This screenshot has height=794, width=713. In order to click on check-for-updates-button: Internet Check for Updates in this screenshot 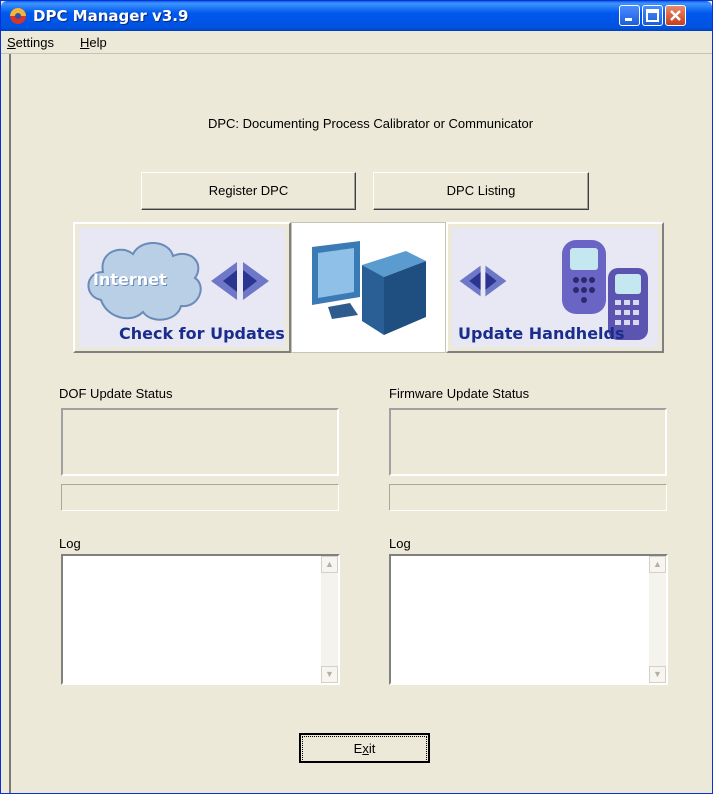, I will do `click(182, 287)`.